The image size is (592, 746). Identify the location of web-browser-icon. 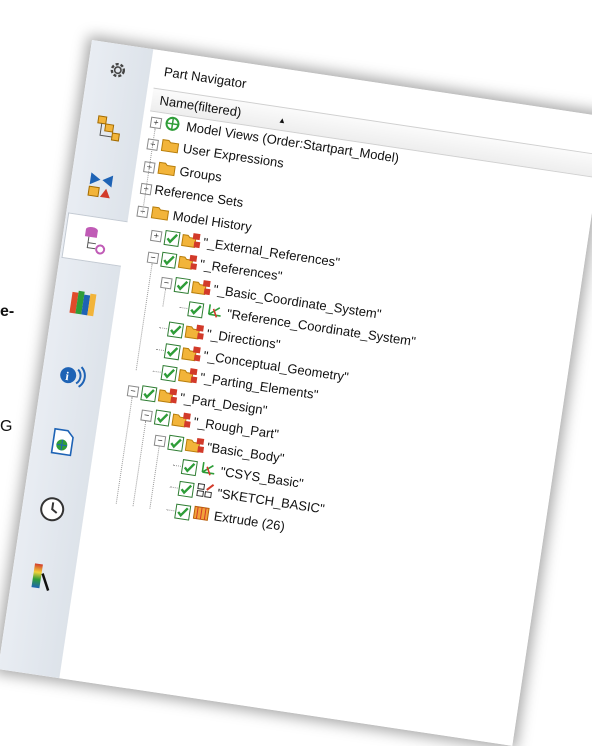
(62, 442).